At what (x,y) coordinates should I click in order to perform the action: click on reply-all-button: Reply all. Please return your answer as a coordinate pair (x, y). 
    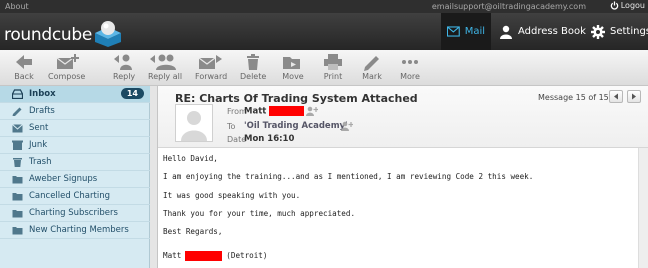
    Looking at the image, I should click on (165, 67).